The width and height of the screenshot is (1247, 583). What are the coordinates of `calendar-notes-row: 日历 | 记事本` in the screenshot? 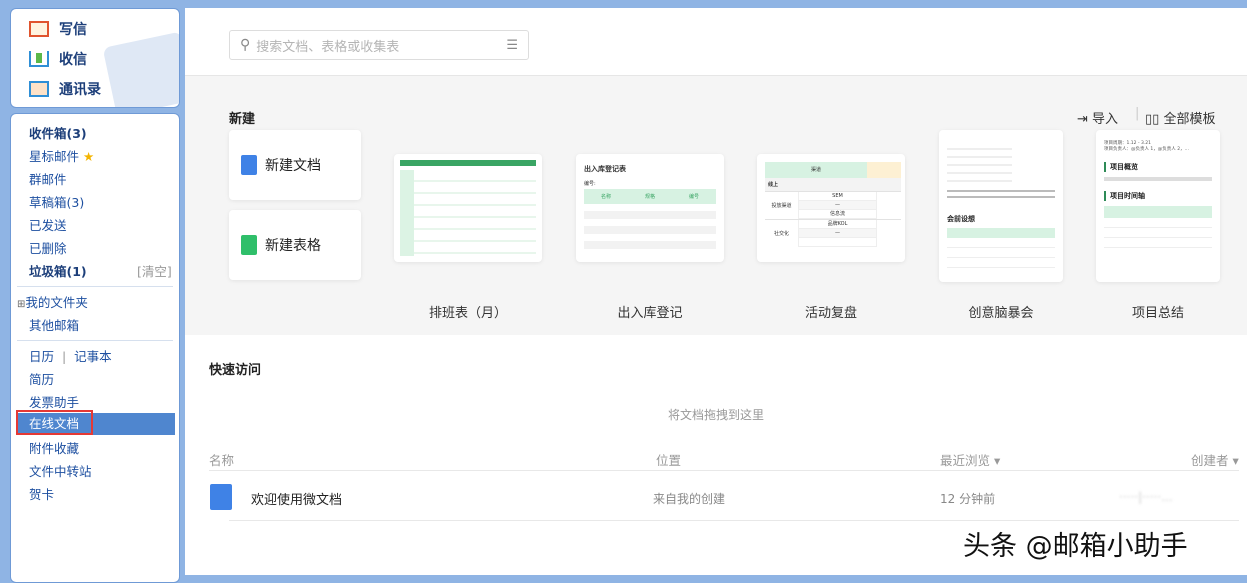 It's located at (70, 355).